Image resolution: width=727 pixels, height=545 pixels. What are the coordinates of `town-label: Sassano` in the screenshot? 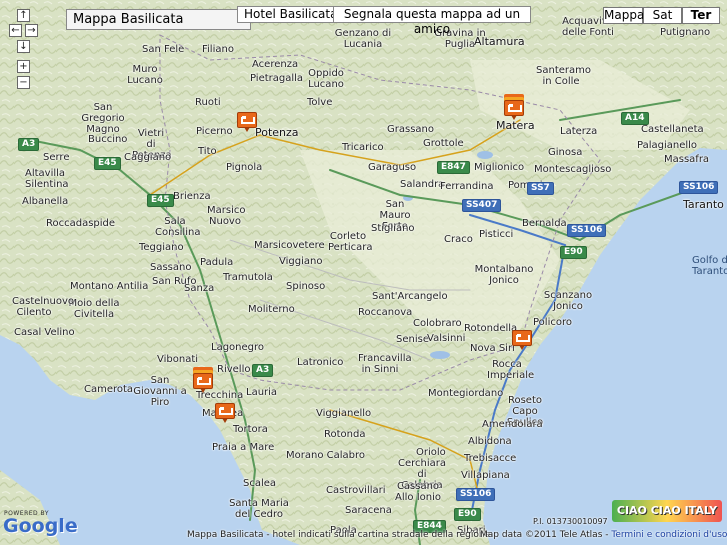 It's located at (171, 267).